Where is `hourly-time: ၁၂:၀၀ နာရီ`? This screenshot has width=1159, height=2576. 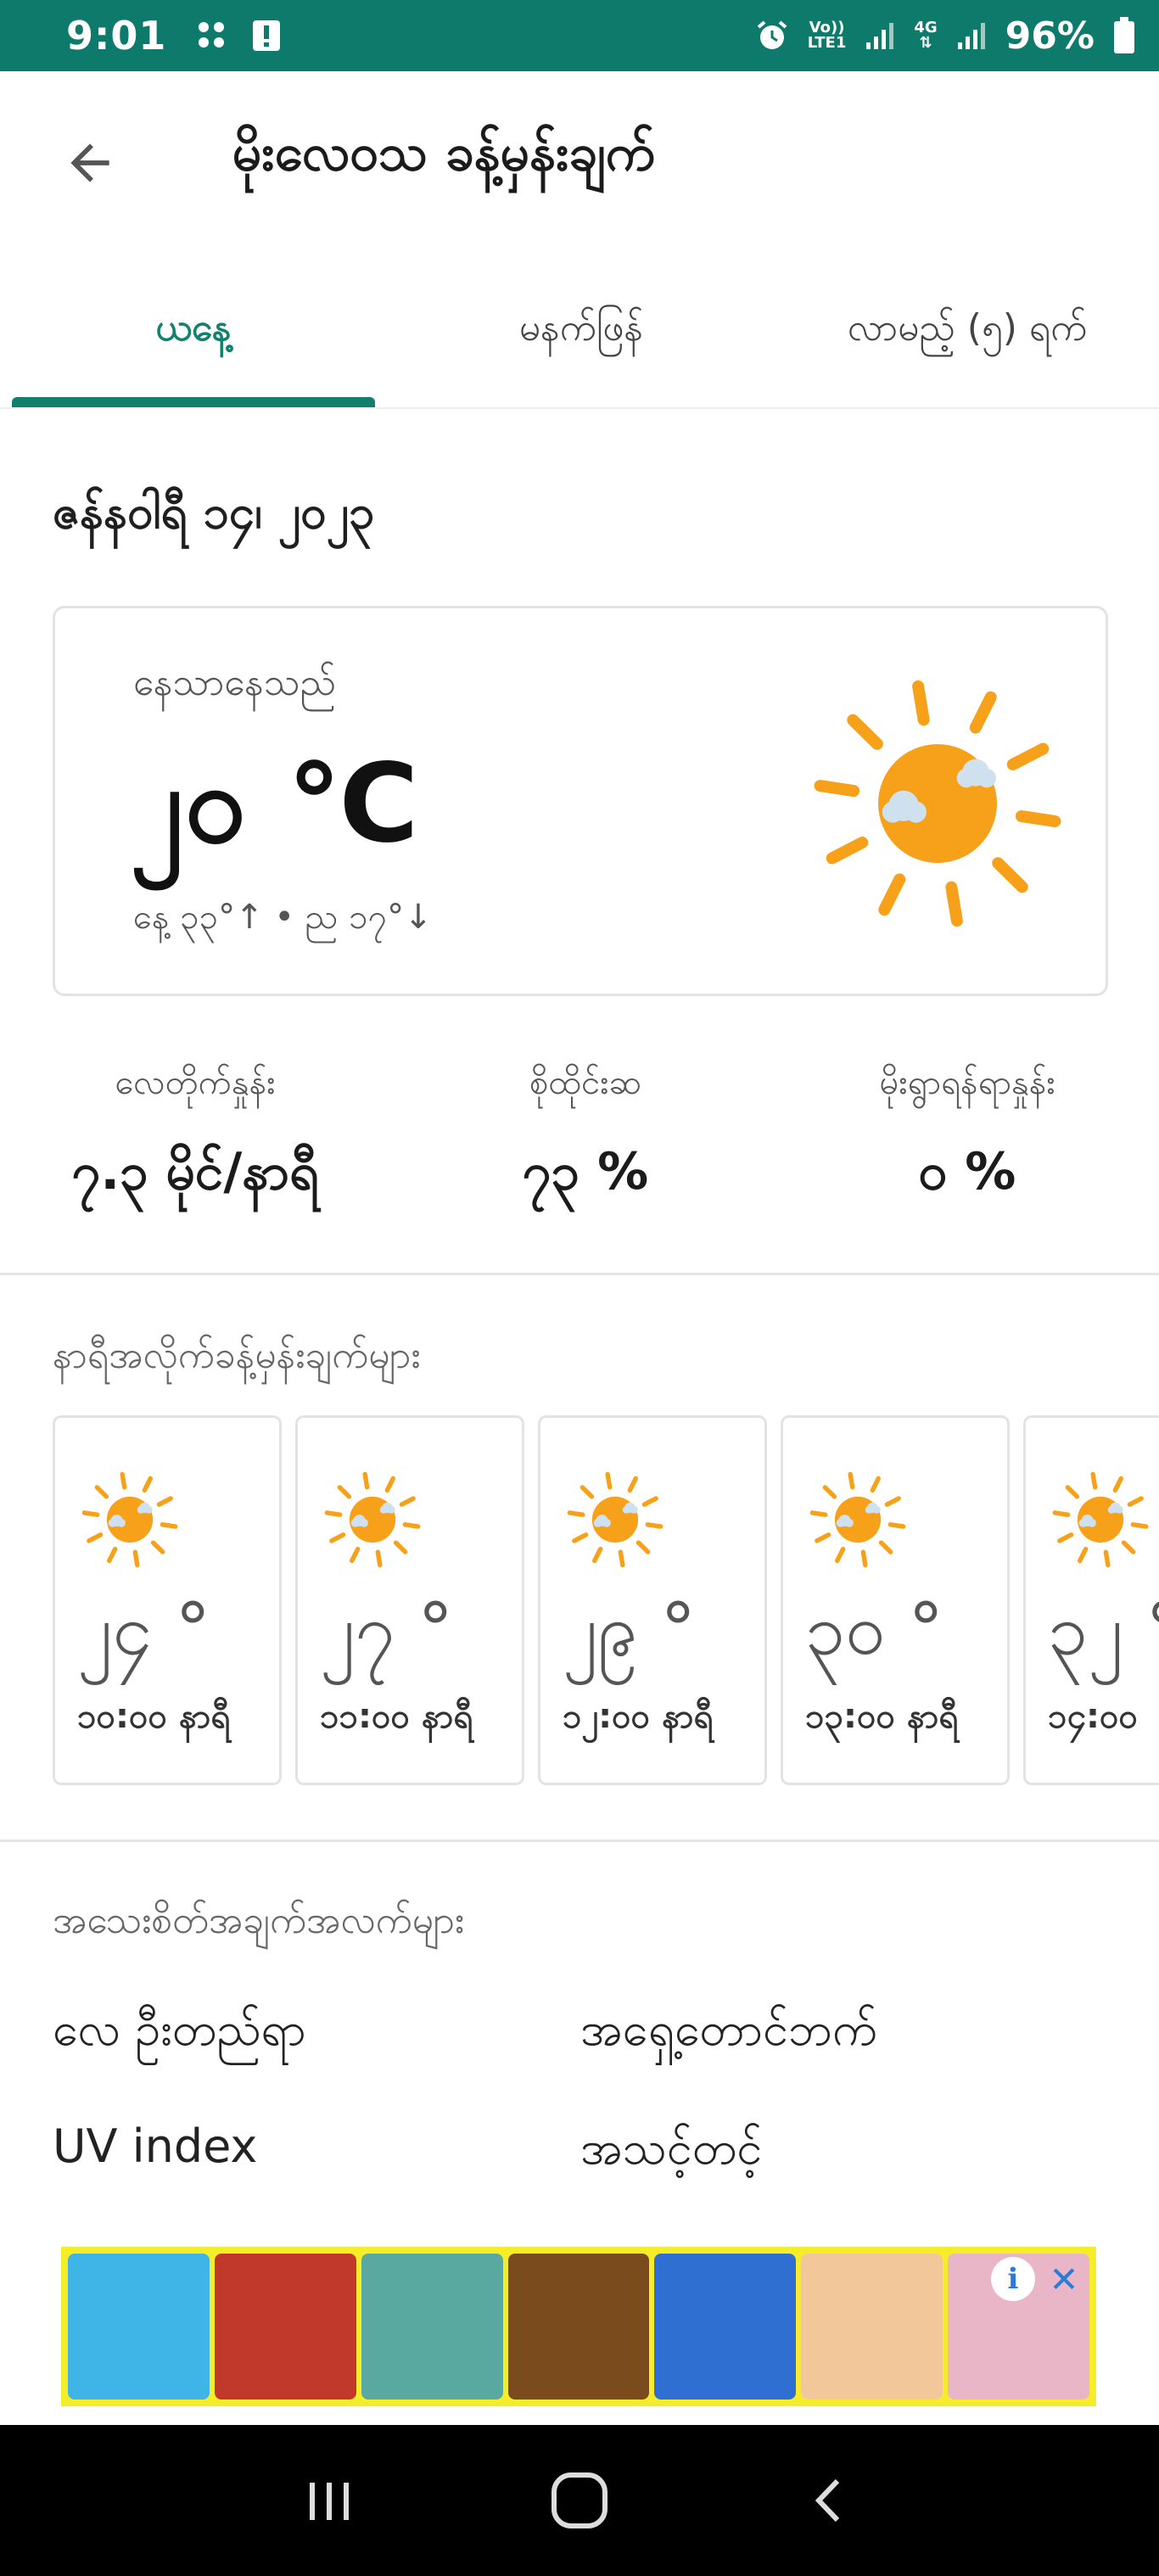 hourly-time: ၁၂:၀၀ နာရီ is located at coordinates (638, 1716).